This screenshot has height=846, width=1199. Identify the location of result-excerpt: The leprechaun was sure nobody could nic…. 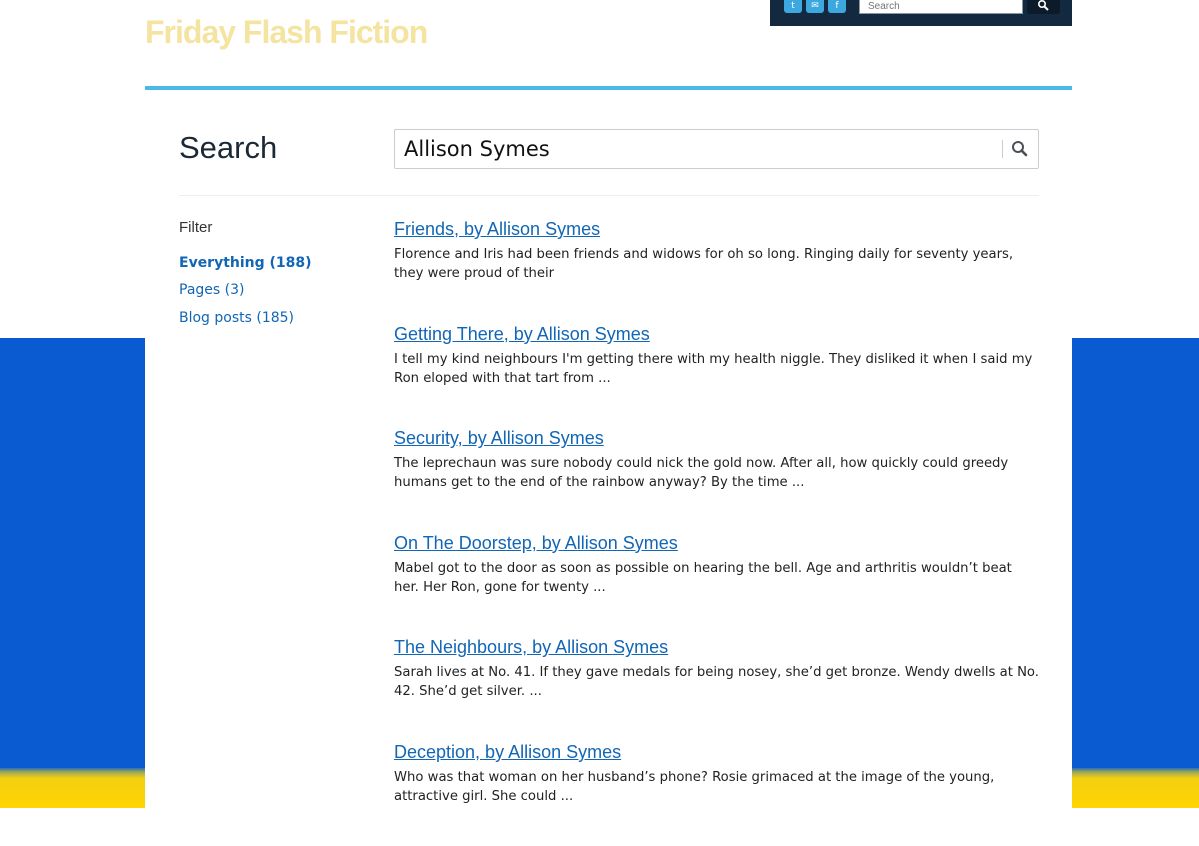
(701, 473).